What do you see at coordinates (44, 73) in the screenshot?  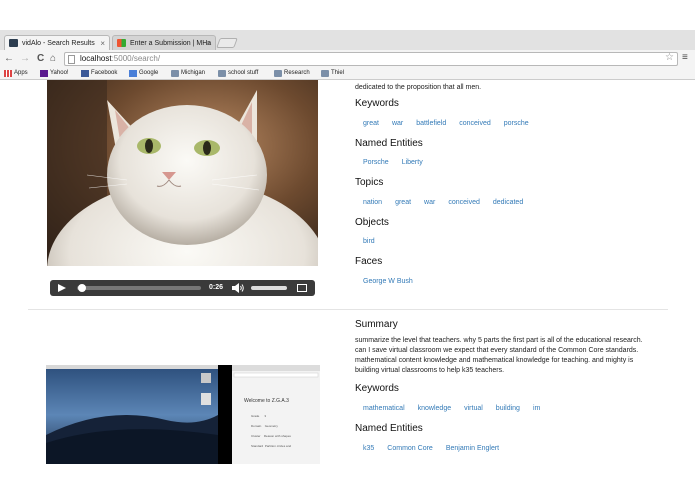 I see `yahoo-icon` at bounding box center [44, 73].